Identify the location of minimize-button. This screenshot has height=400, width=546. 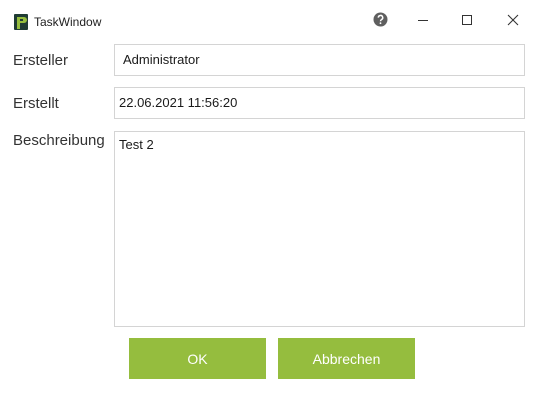
(423, 22).